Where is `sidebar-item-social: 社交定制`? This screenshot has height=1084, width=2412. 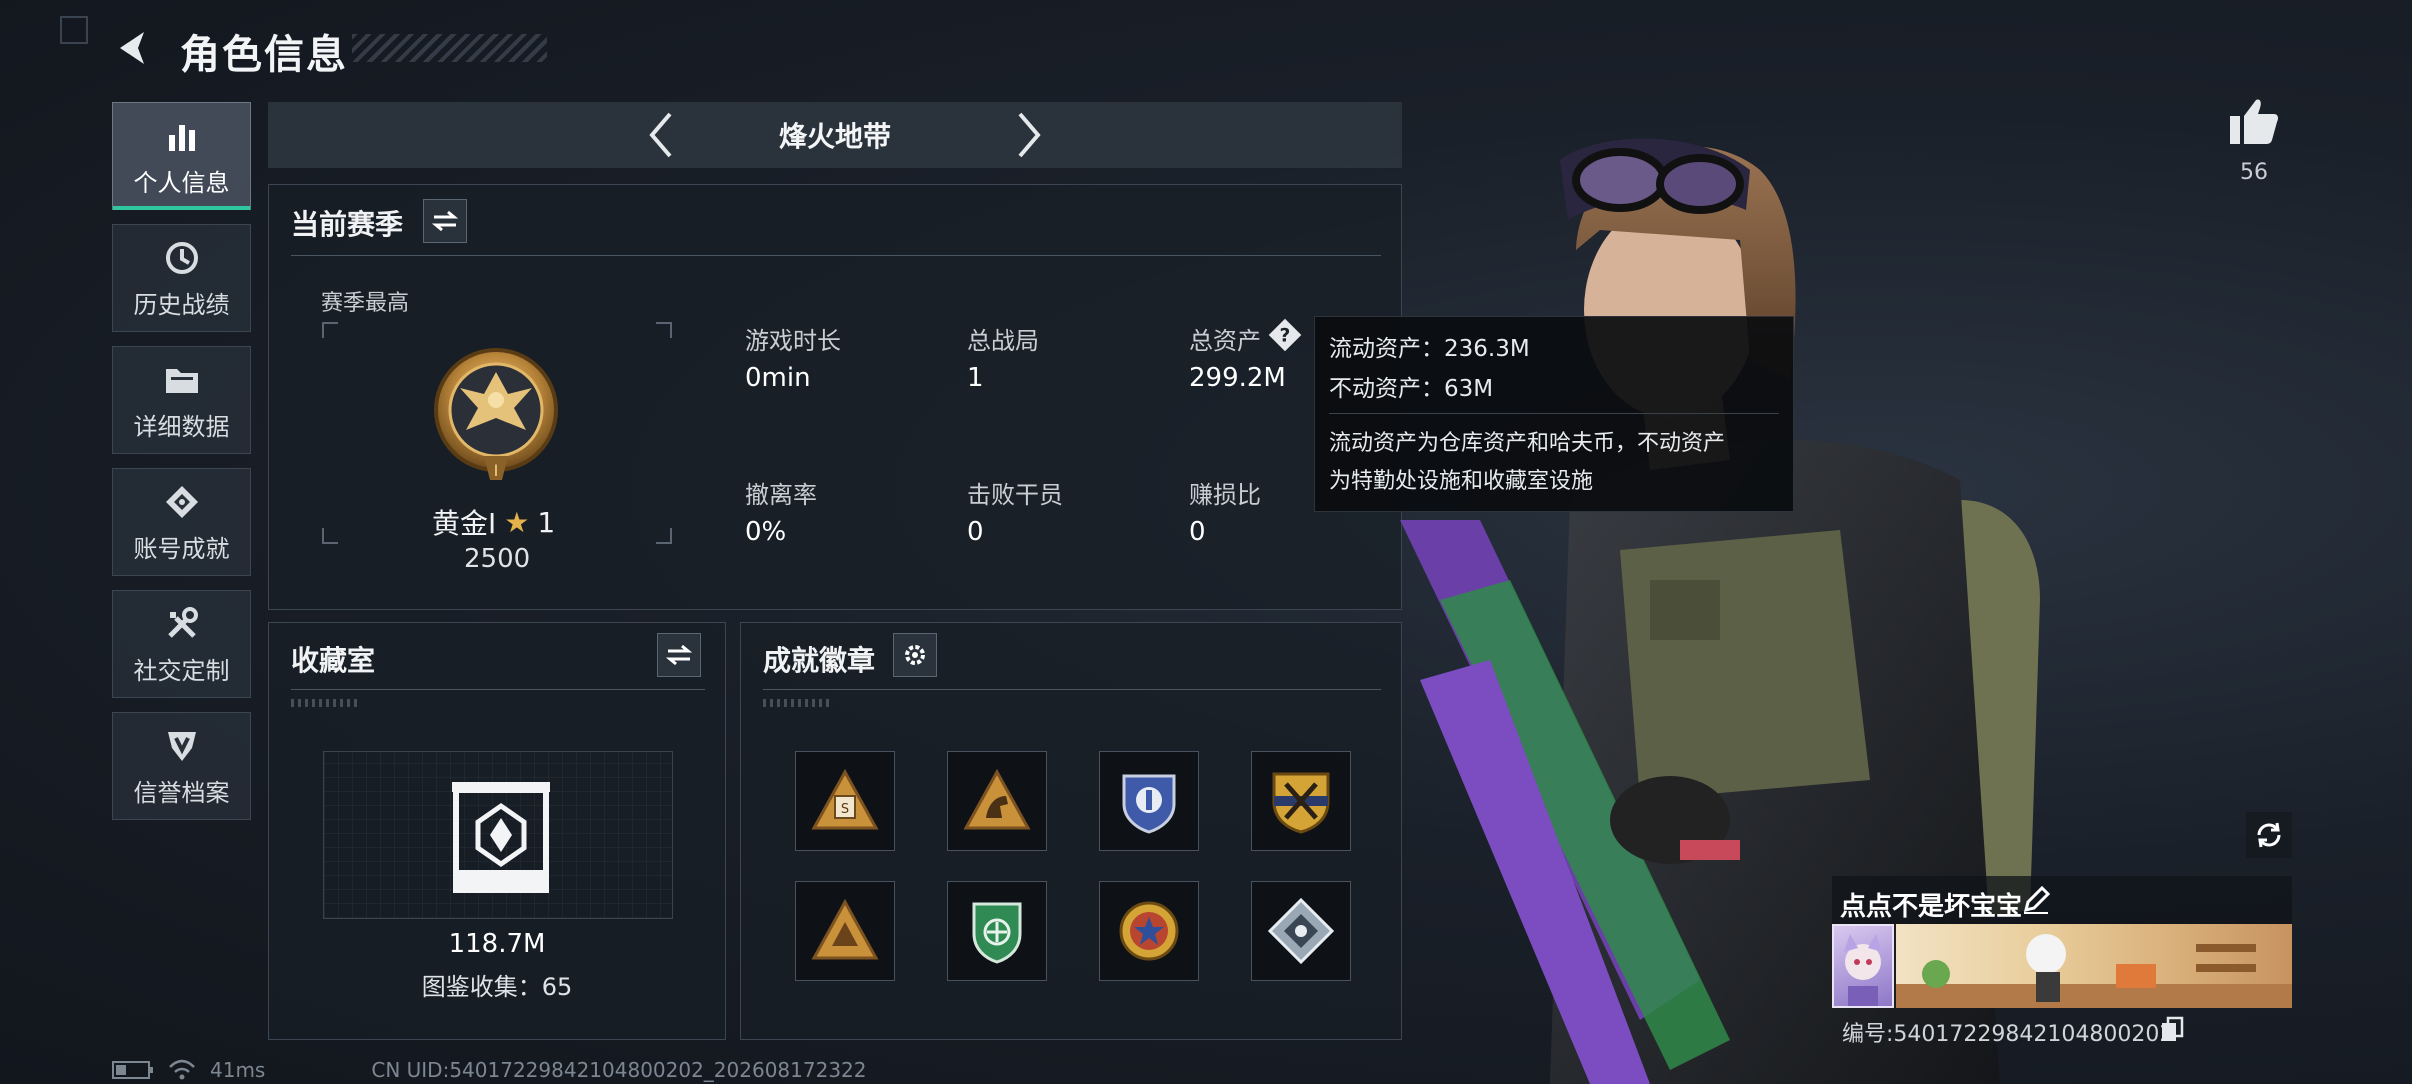 sidebar-item-social: 社交定制 is located at coordinates (181, 644).